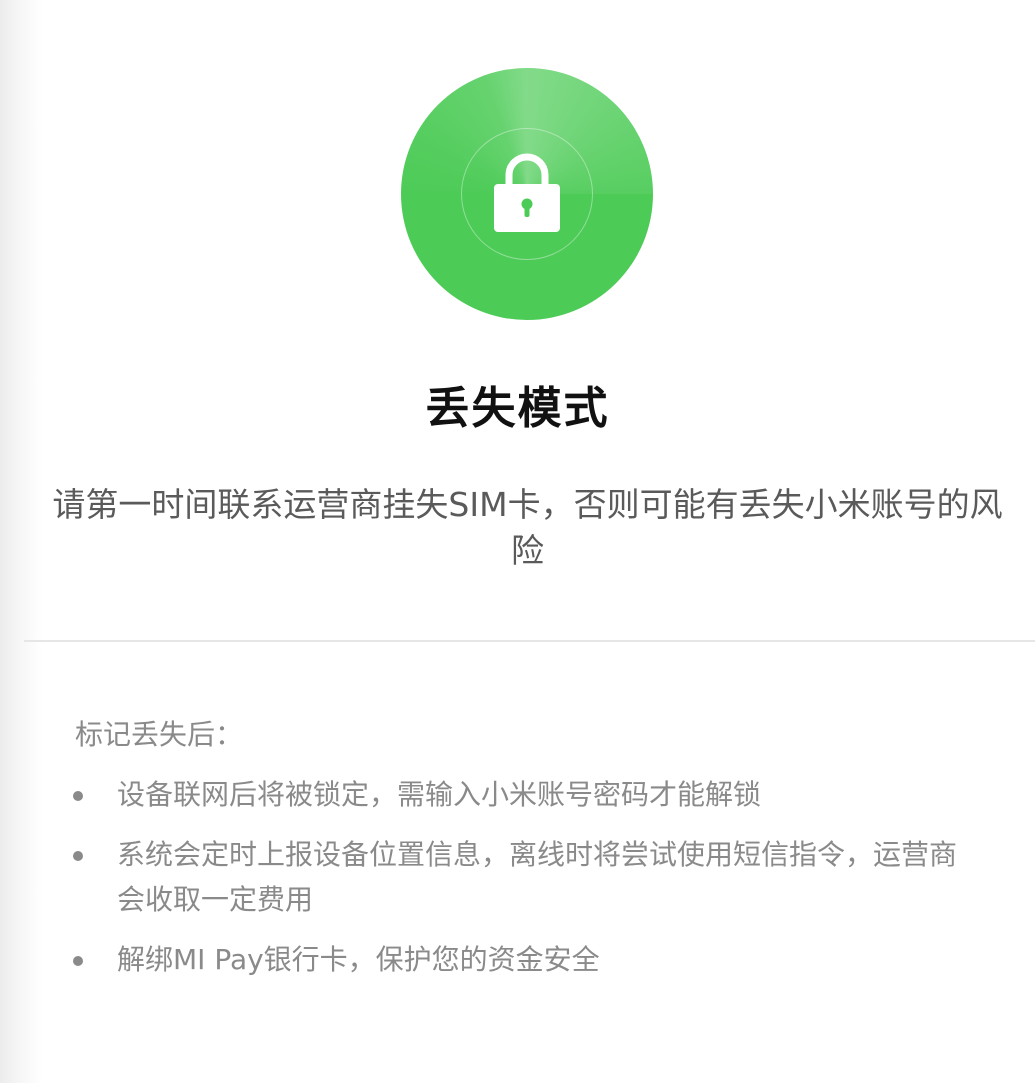  What do you see at coordinates (517, 408) in the screenshot?
I see `page-title: 丢失模式` at bounding box center [517, 408].